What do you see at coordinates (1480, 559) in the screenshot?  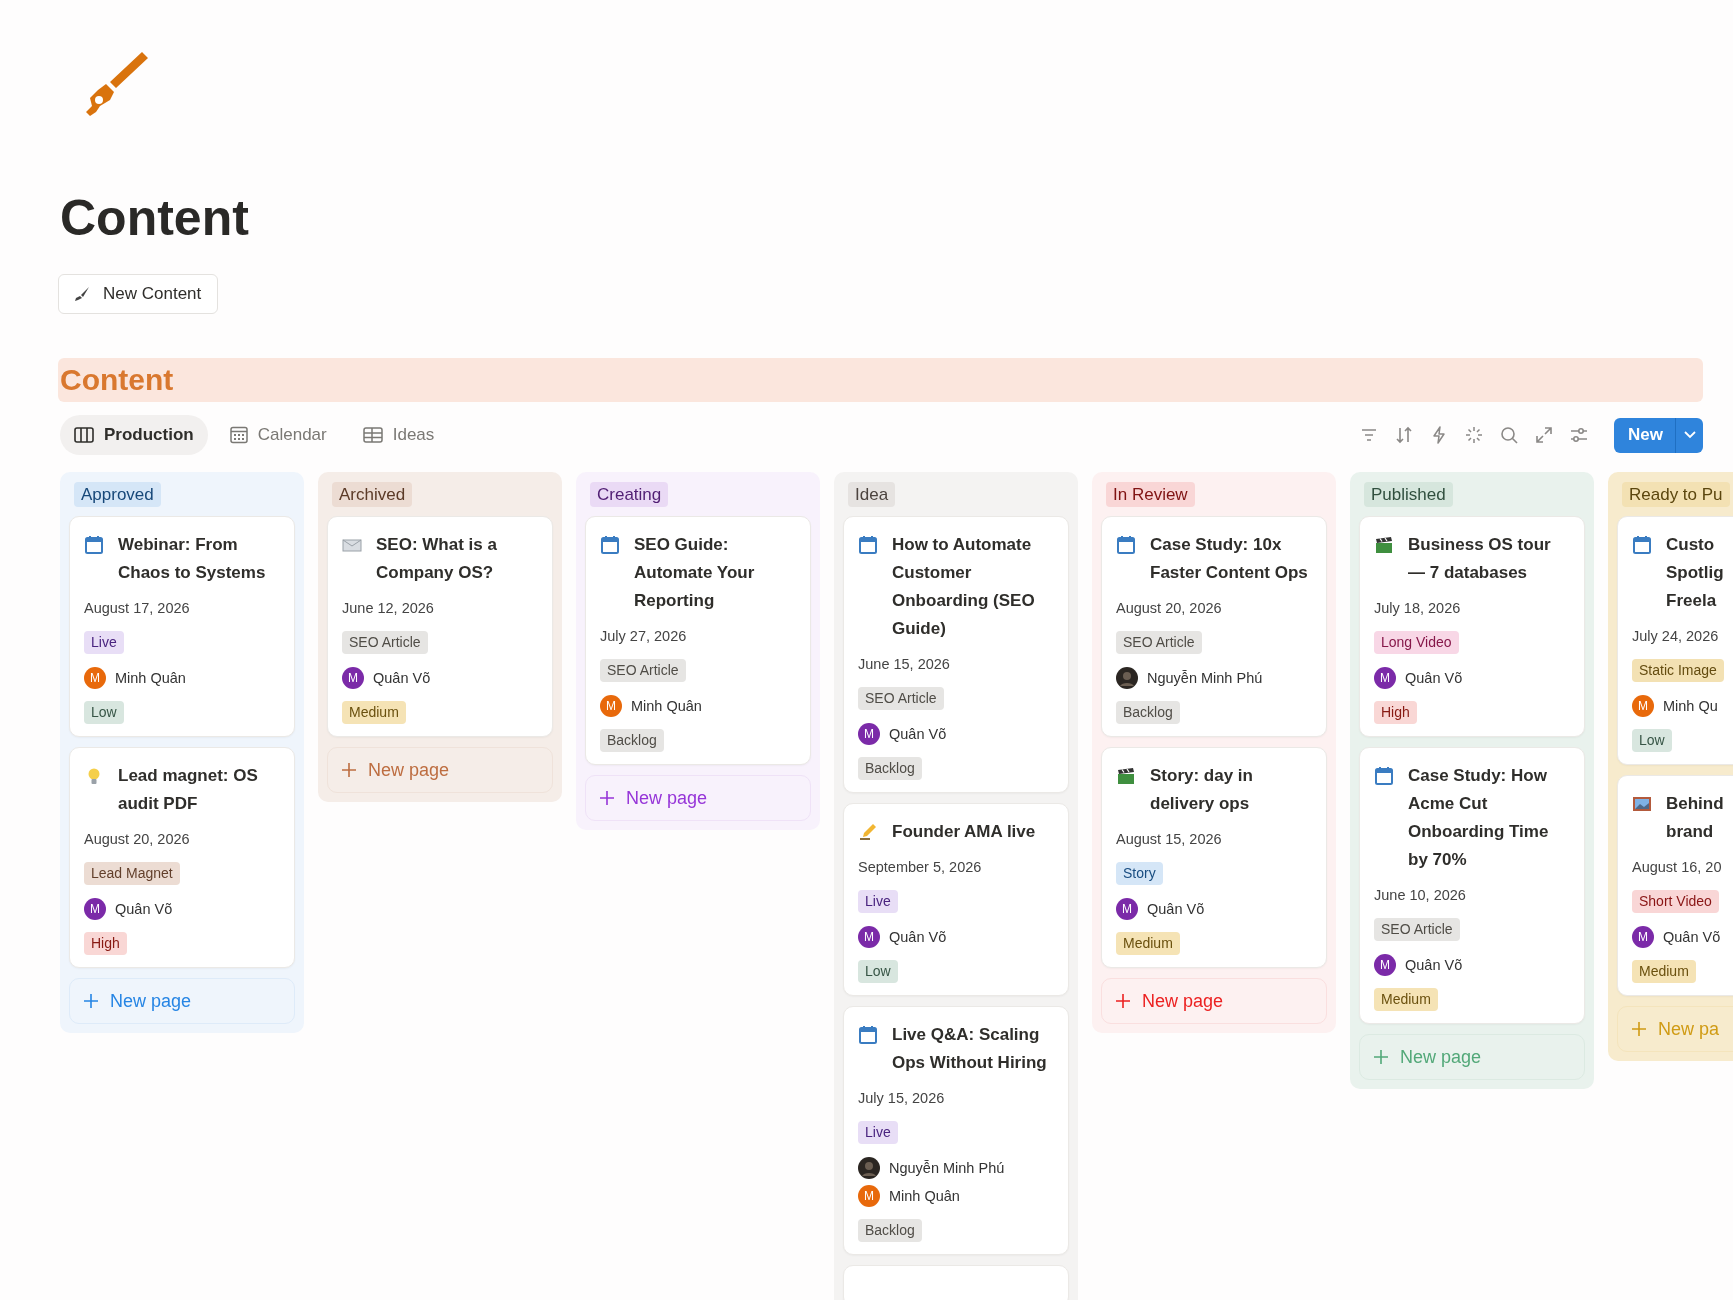 I see `card-title: Business OS tour — 7 databases` at bounding box center [1480, 559].